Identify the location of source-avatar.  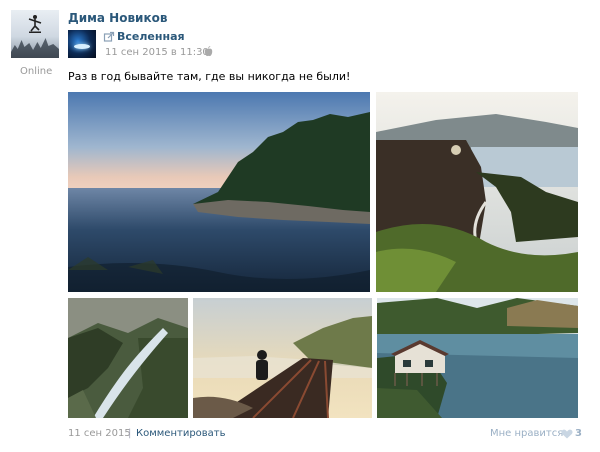
(82, 44).